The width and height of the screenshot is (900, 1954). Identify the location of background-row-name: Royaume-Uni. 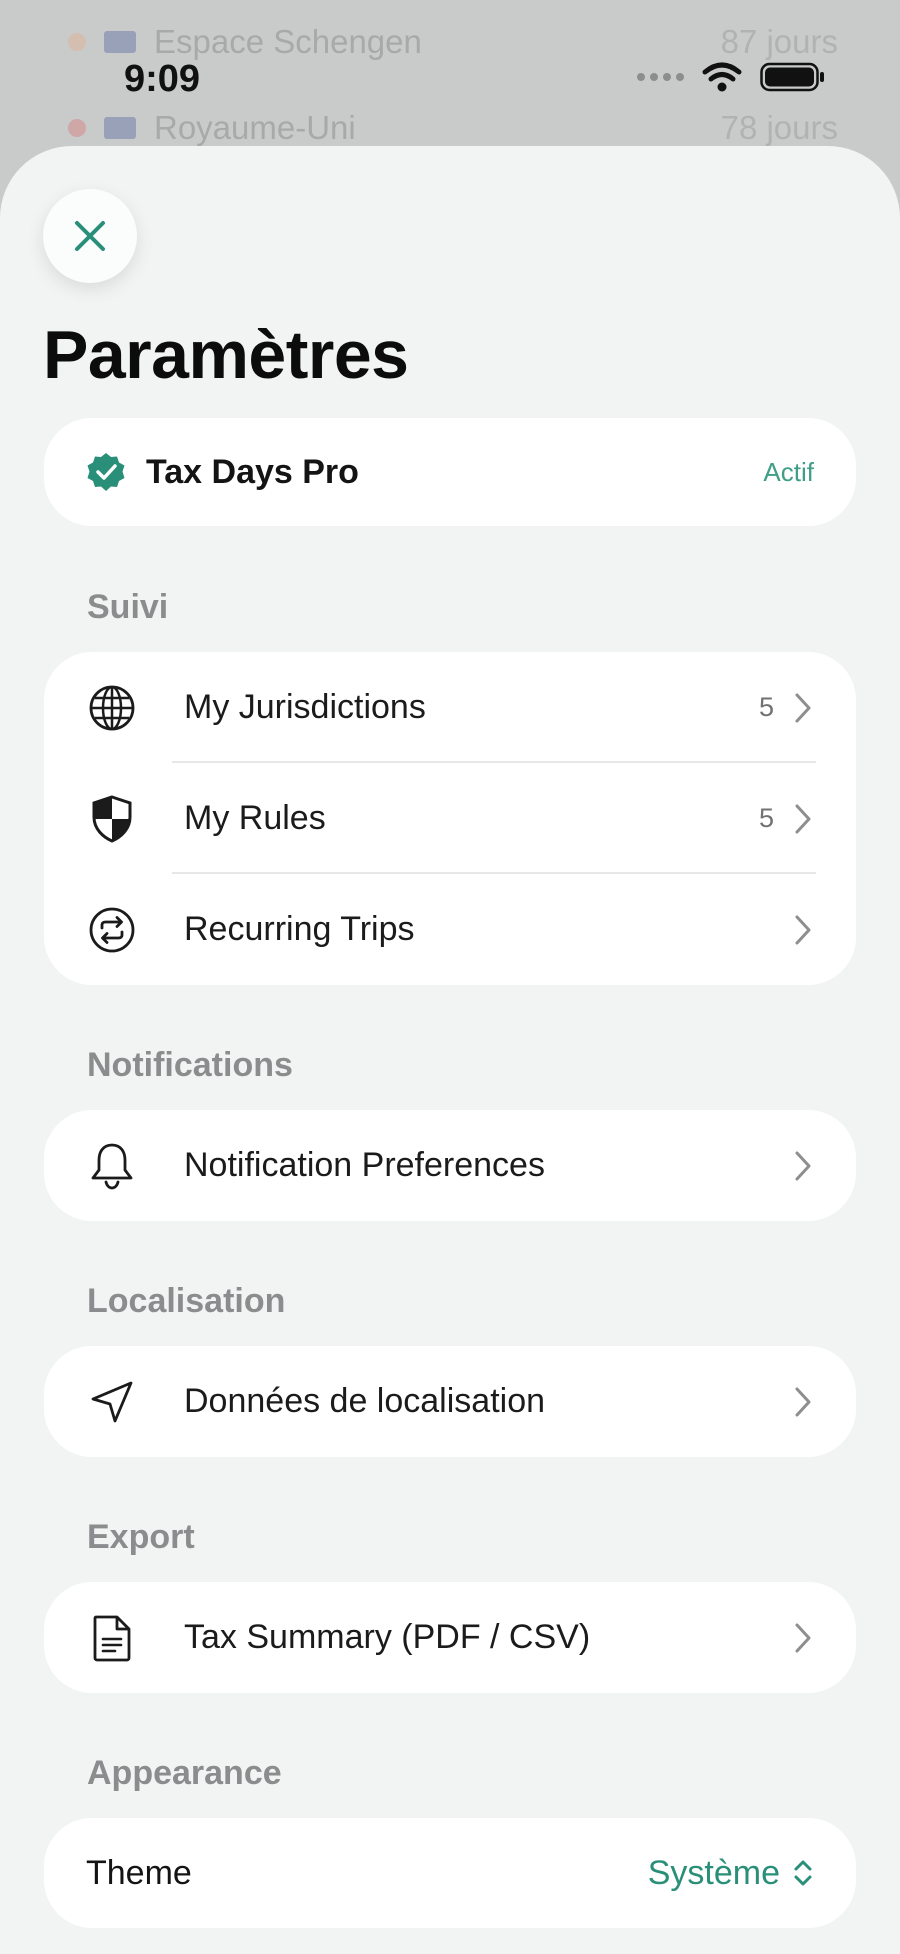
(255, 127).